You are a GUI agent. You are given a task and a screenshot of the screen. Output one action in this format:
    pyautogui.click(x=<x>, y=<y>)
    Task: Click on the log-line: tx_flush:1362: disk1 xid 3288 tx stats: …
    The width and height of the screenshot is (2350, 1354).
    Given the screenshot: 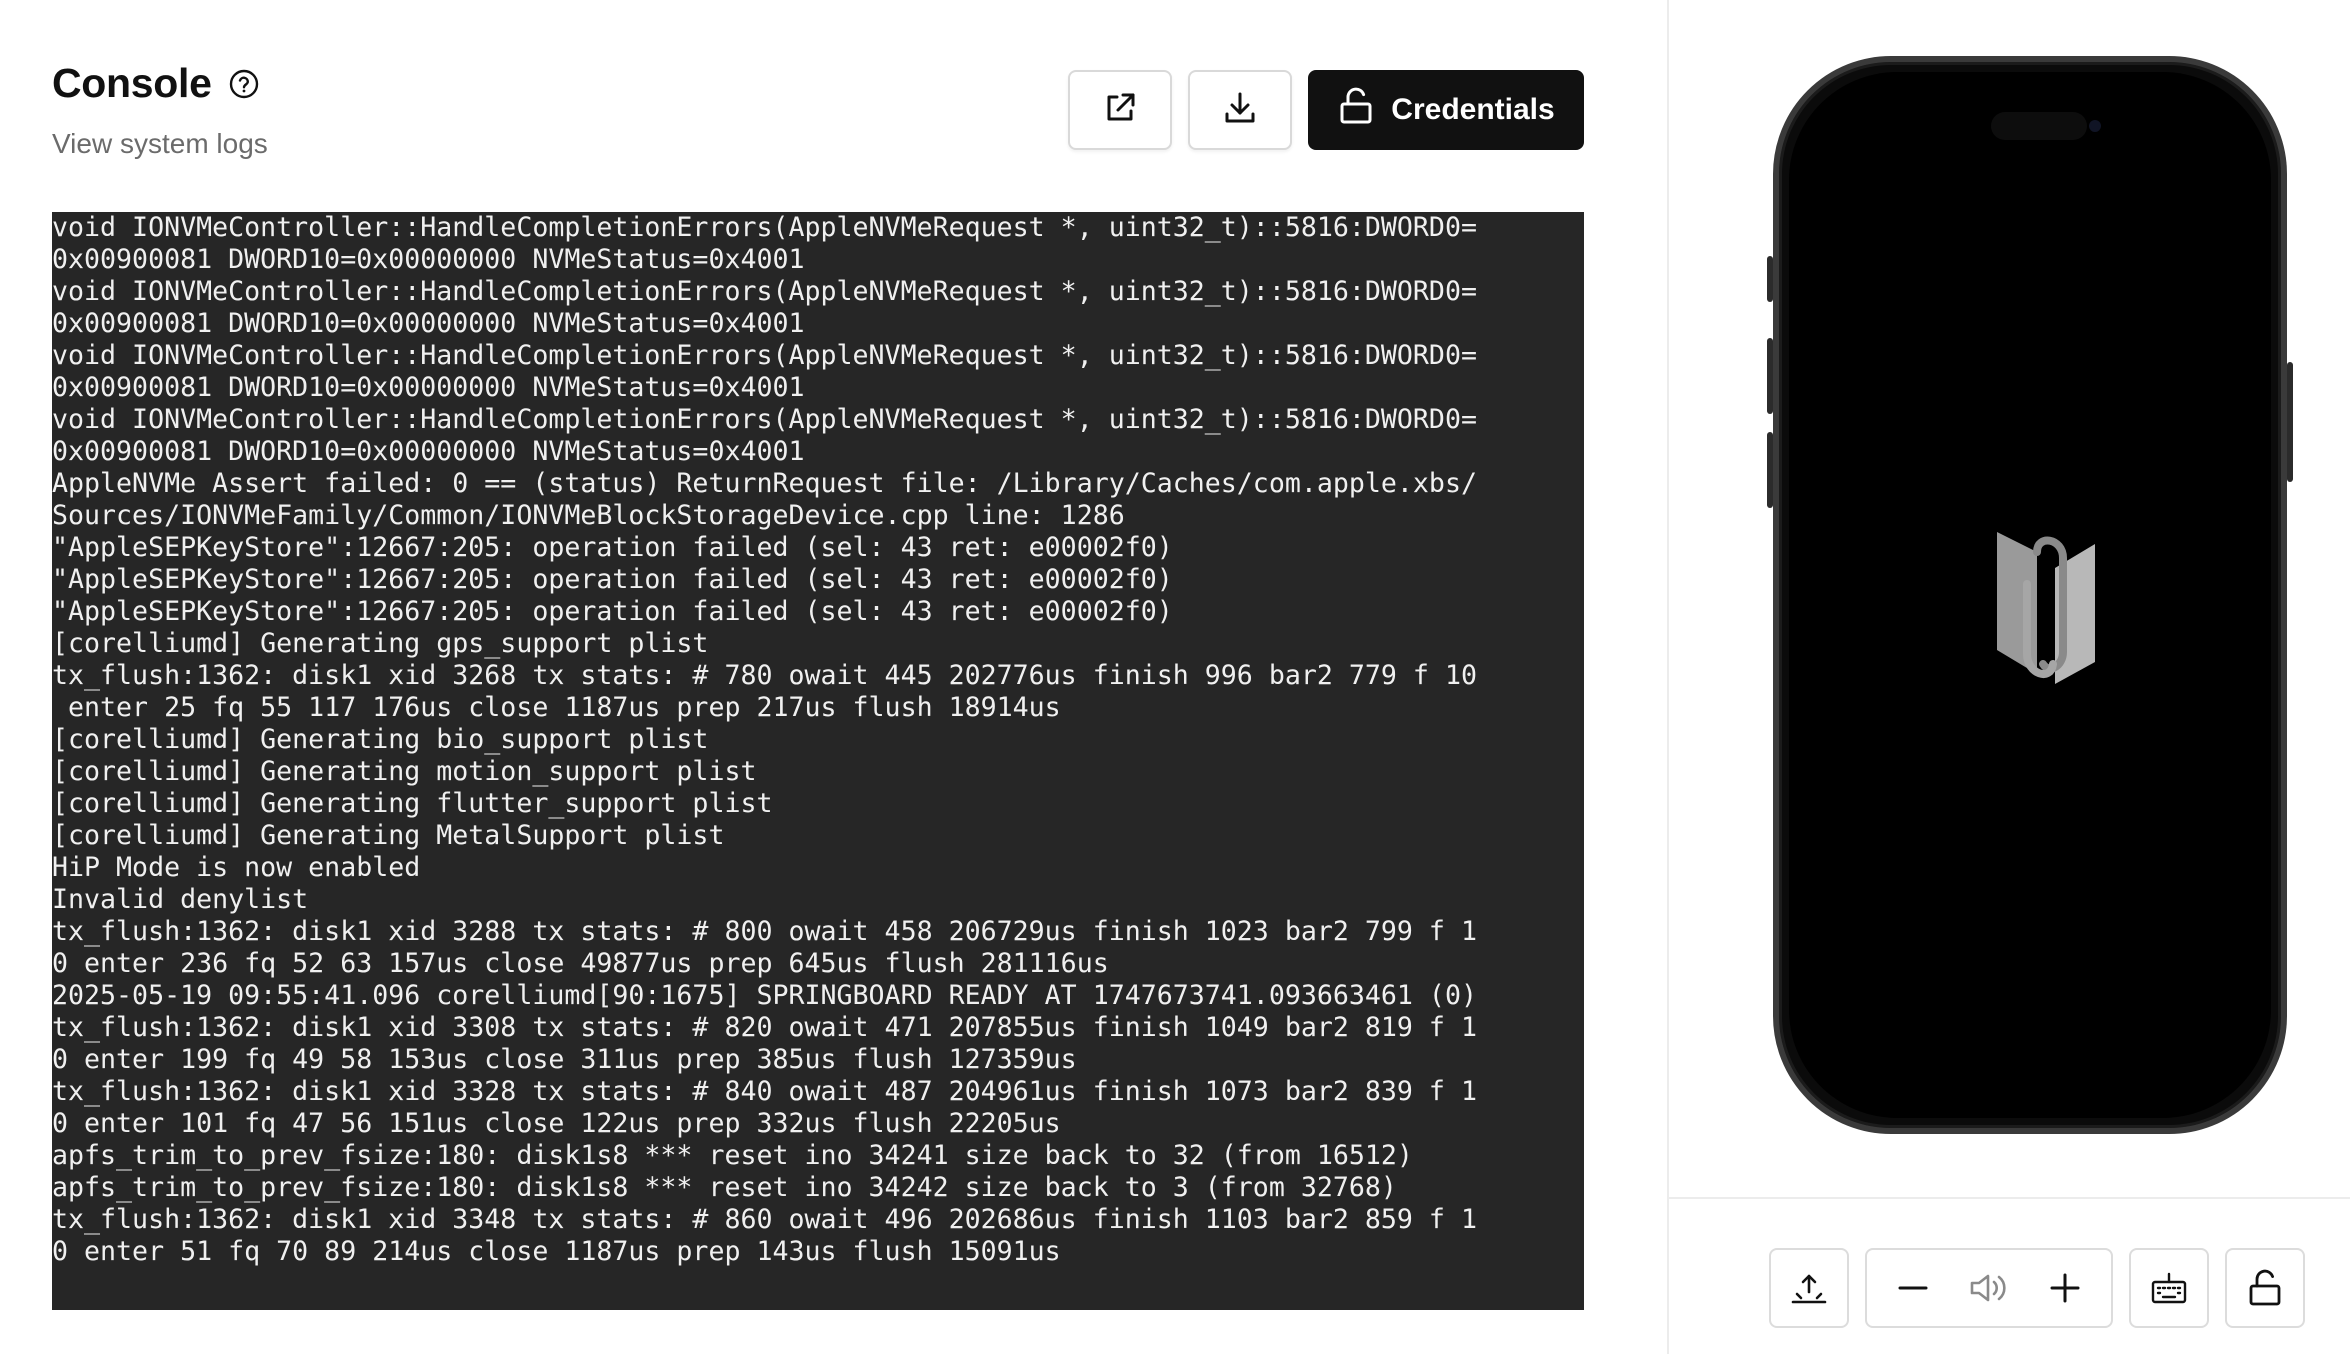 What is the action you would take?
    pyautogui.click(x=764, y=931)
    